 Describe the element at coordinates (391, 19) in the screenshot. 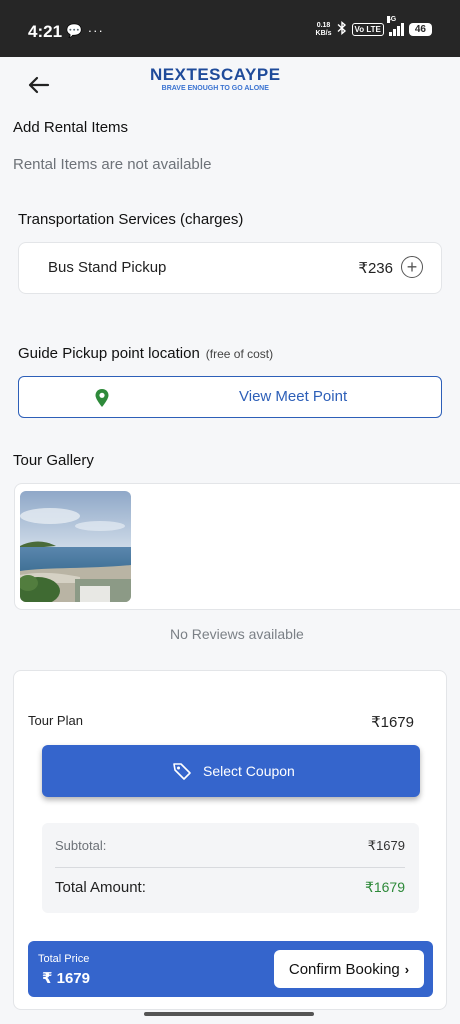

I see `network-type: 4G` at that location.